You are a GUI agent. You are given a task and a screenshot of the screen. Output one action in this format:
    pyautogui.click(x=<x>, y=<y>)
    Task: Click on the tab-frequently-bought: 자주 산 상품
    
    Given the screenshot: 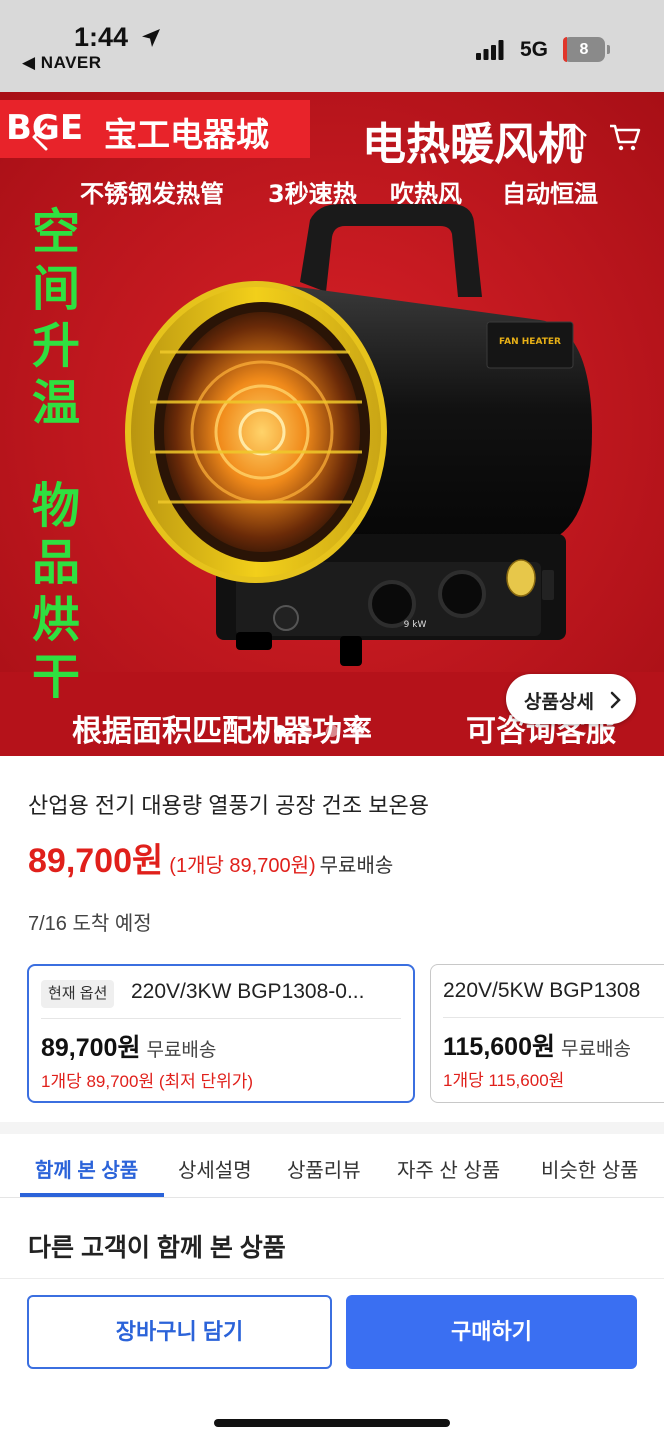 What is the action you would take?
    pyautogui.click(x=448, y=1168)
    